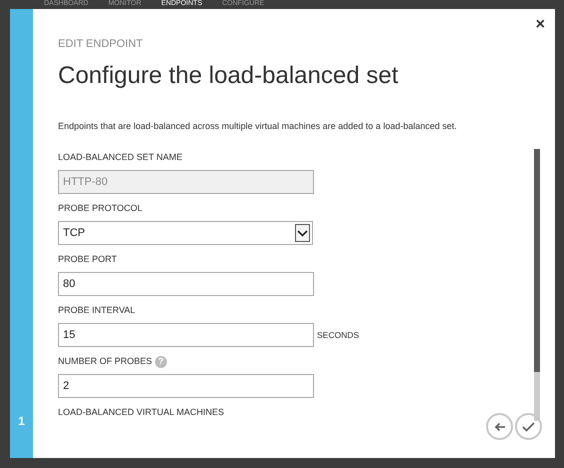 The image size is (564, 468). I want to click on scrollbar, so click(537, 285).